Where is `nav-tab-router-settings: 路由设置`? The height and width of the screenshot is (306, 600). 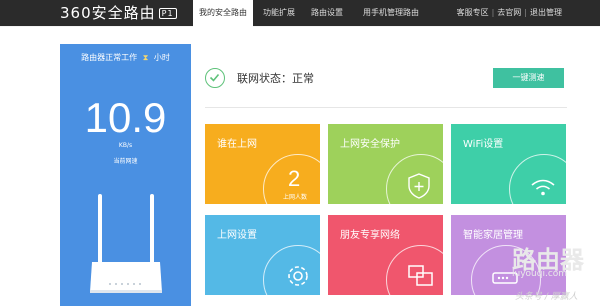 nav-tab-router-settings: 路由设置 is located at coordinates (327, 13).